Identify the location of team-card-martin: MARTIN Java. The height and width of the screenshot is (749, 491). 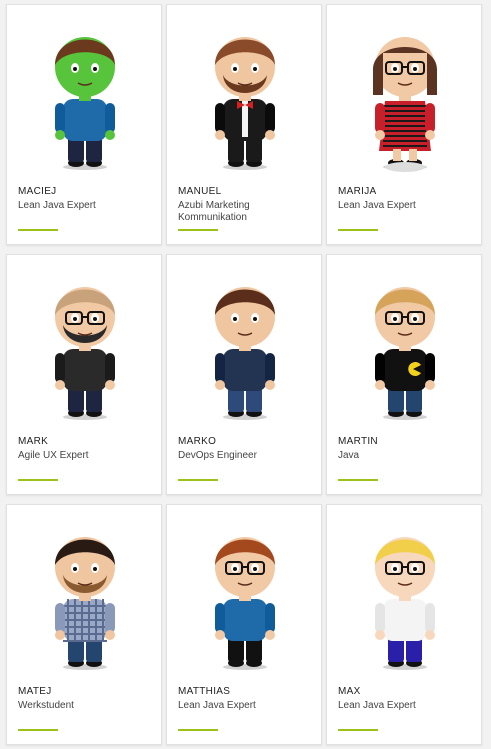
(404, 374).